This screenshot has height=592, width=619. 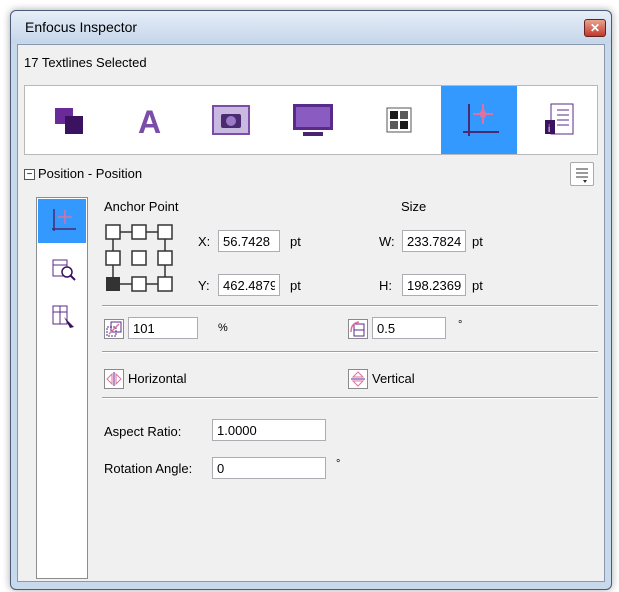 What do you see at coordinates (157, 378) in the screenshot?
I see `flip-horizontal-label: Horizontal` at bounding box center [157, 378].